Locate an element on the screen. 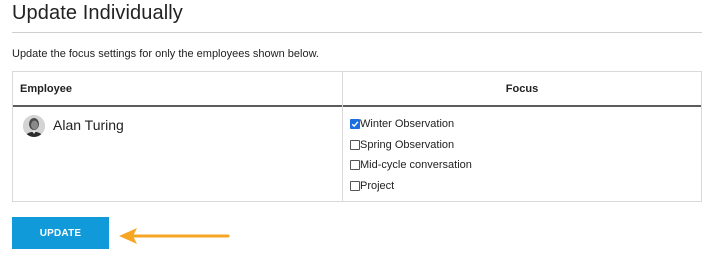 Image resolution: width=714 pixels, height=257 pixels. column-header-focus: Focus is located at coordinates (522, 89).